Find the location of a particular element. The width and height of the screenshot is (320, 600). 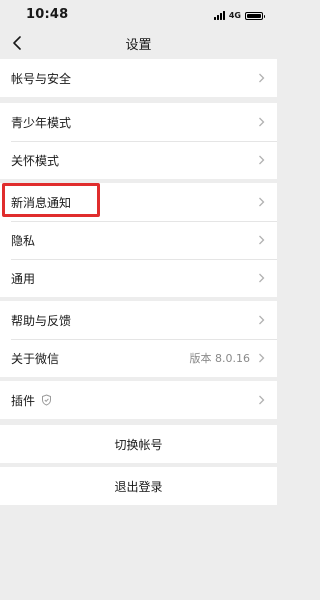

switch-account-label: 切换帐号 is located at coordinates (138, 444).